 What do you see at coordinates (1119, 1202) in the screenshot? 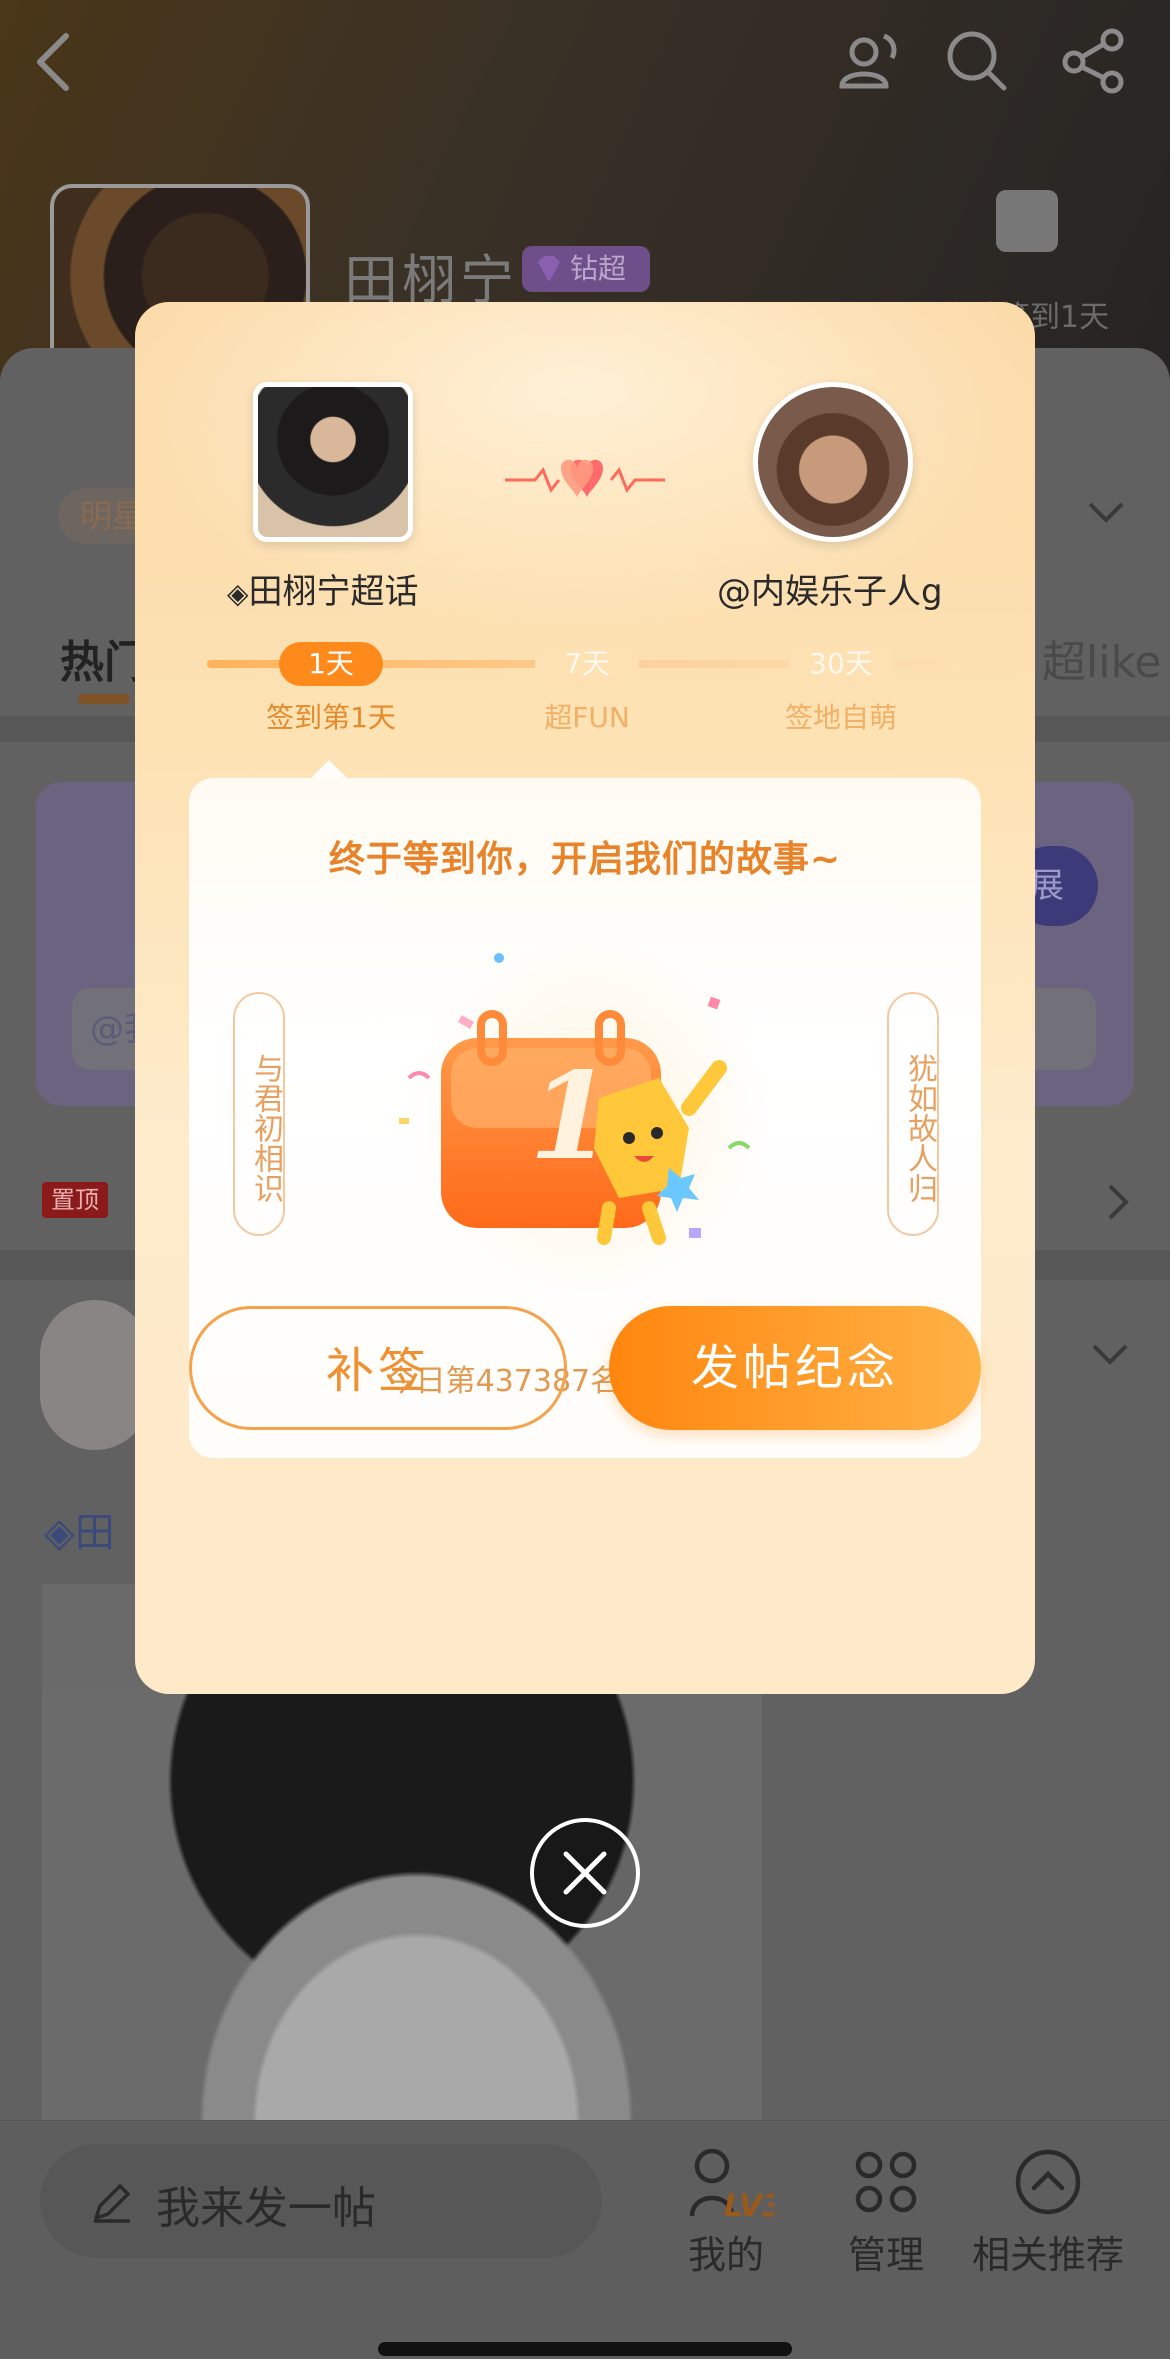
I see `chevron-right-icon` at bounding box center [1119, 1202].